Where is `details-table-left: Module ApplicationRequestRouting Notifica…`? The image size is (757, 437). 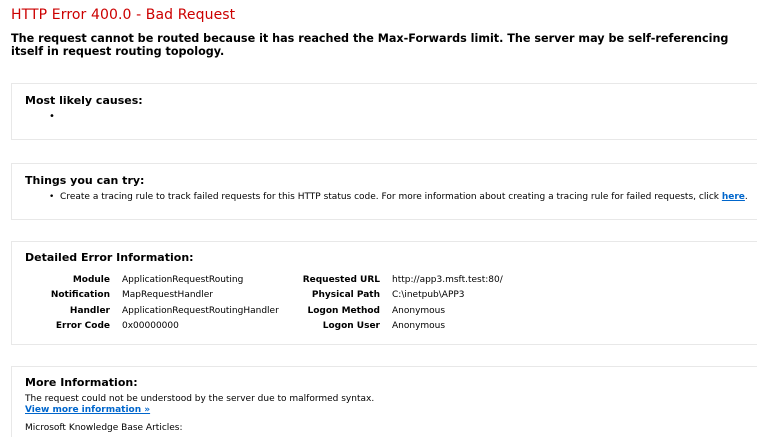
details-table-left: Module ApplicationRequestRouting Notifica… is located at coordinates (158, 303).